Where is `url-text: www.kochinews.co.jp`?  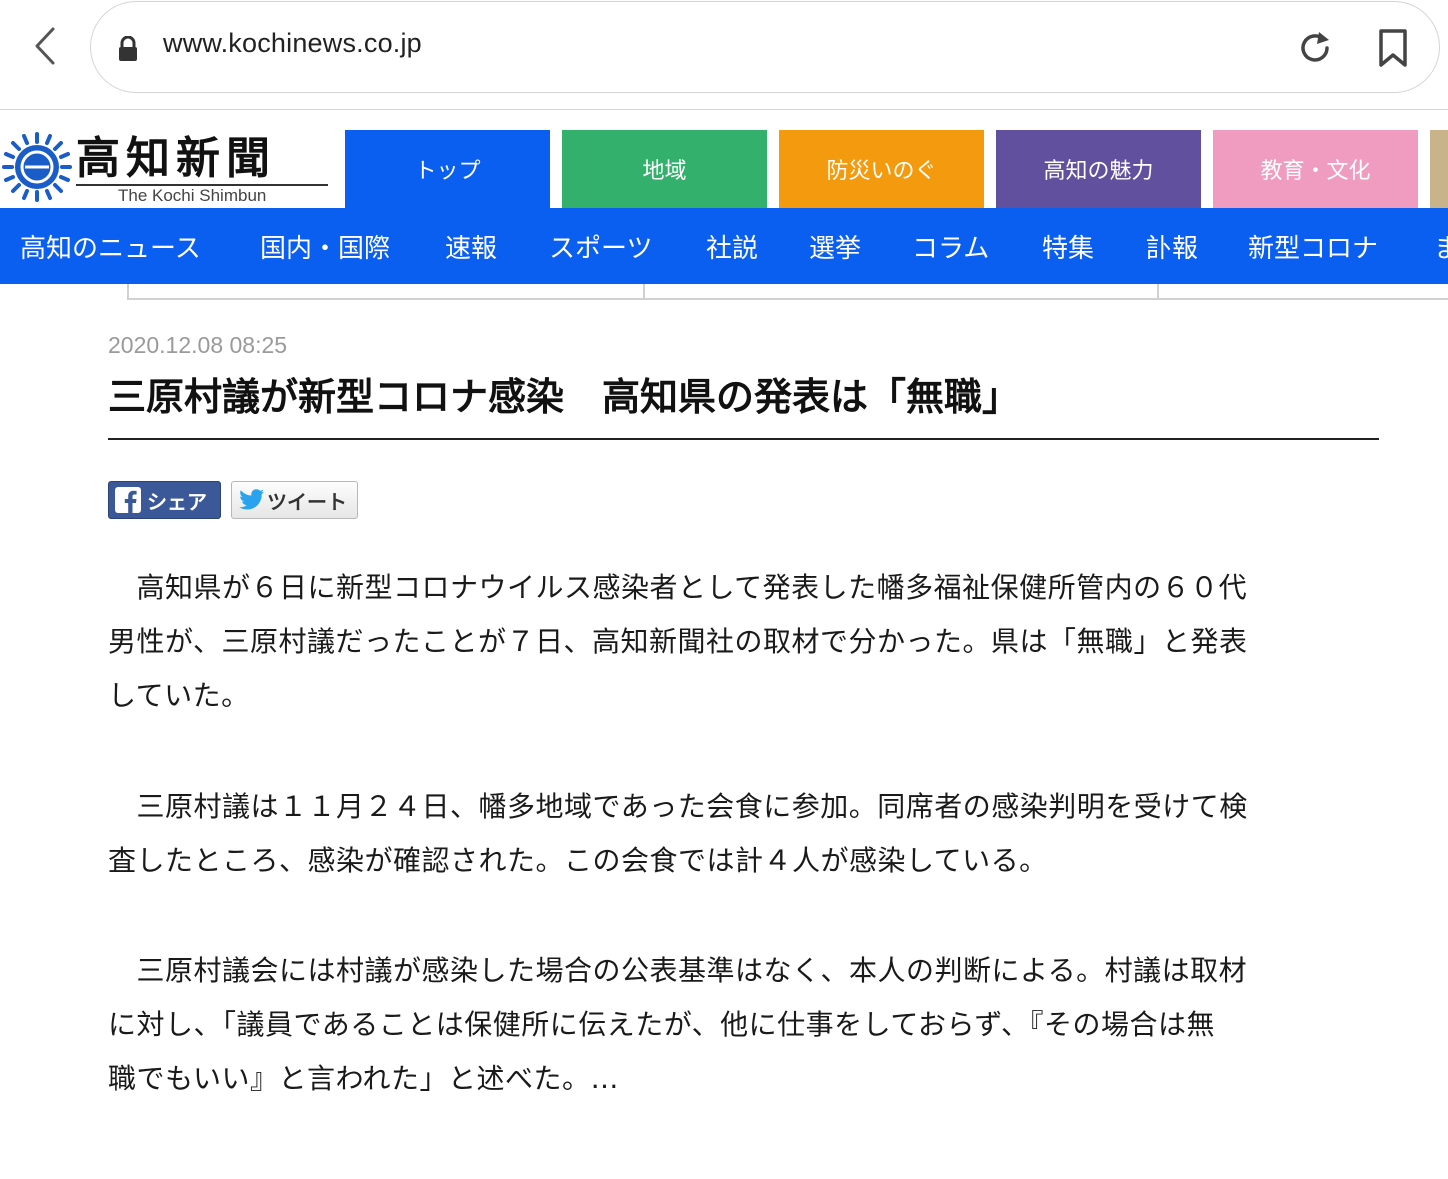 url-text: www.kochinews.co.jp is located at coordinates (292, 43).